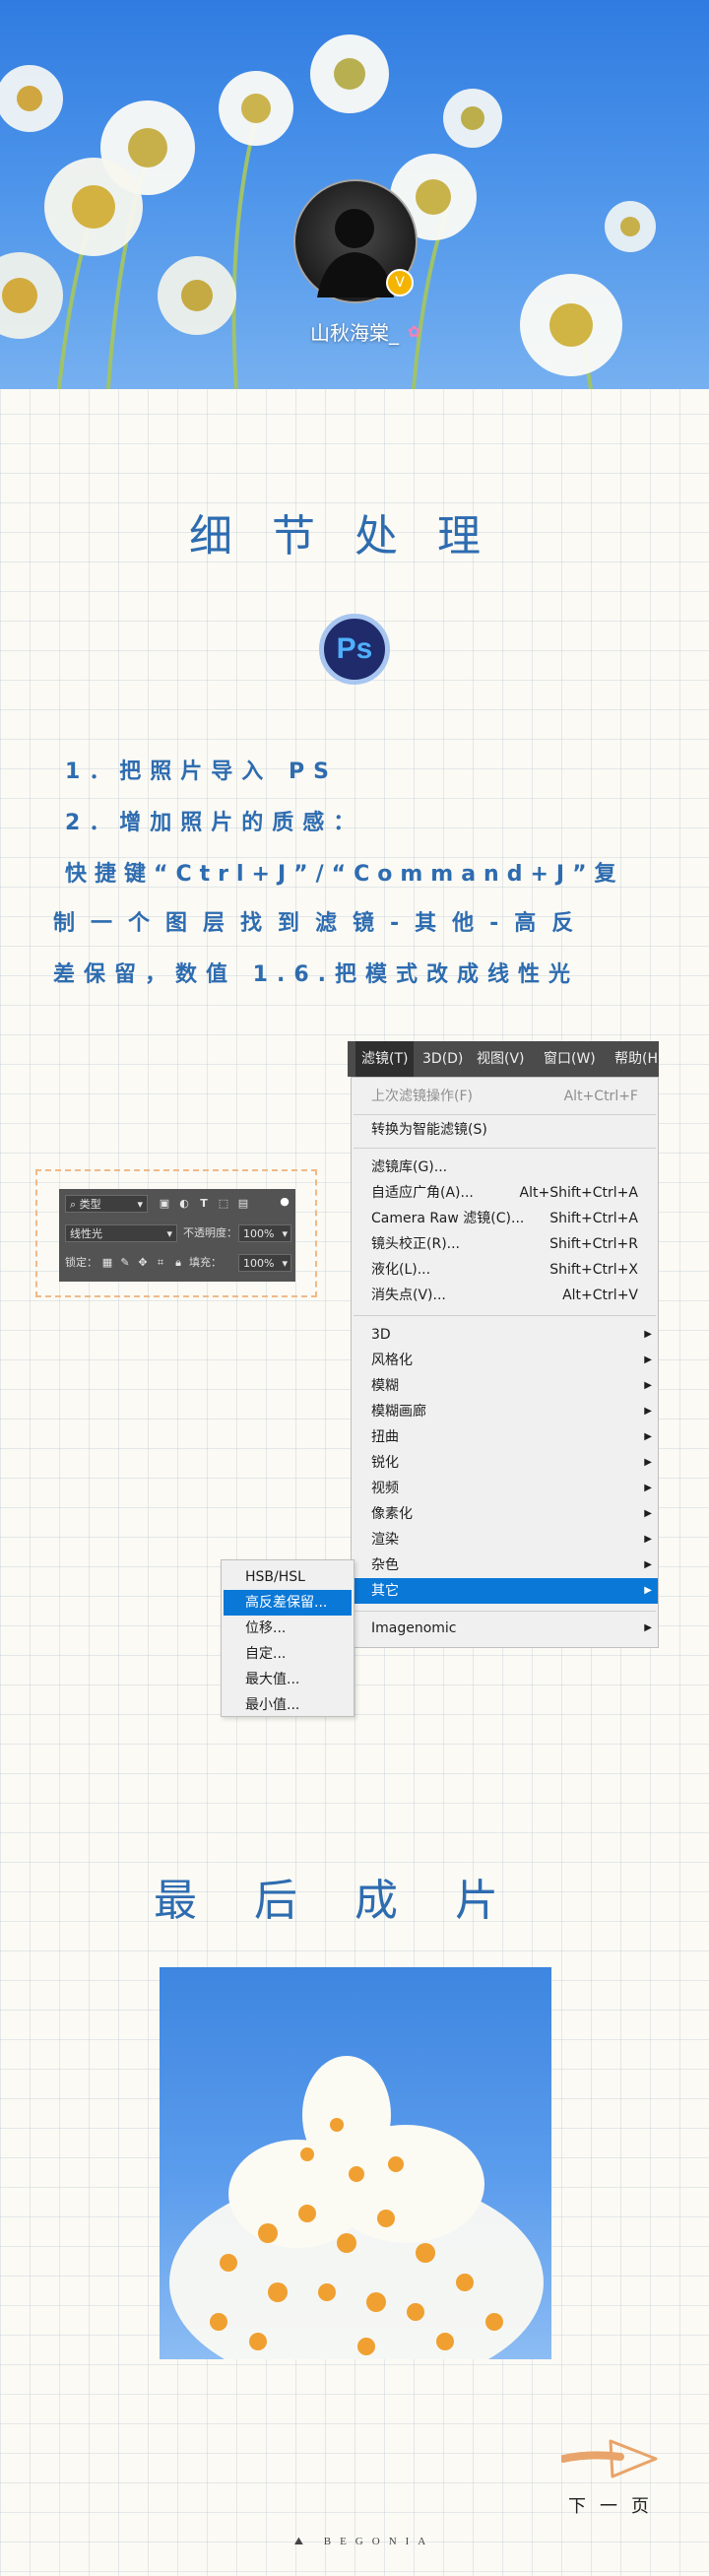  I want to click on photoshop-logo-icon: Ps, so click(354, 650).